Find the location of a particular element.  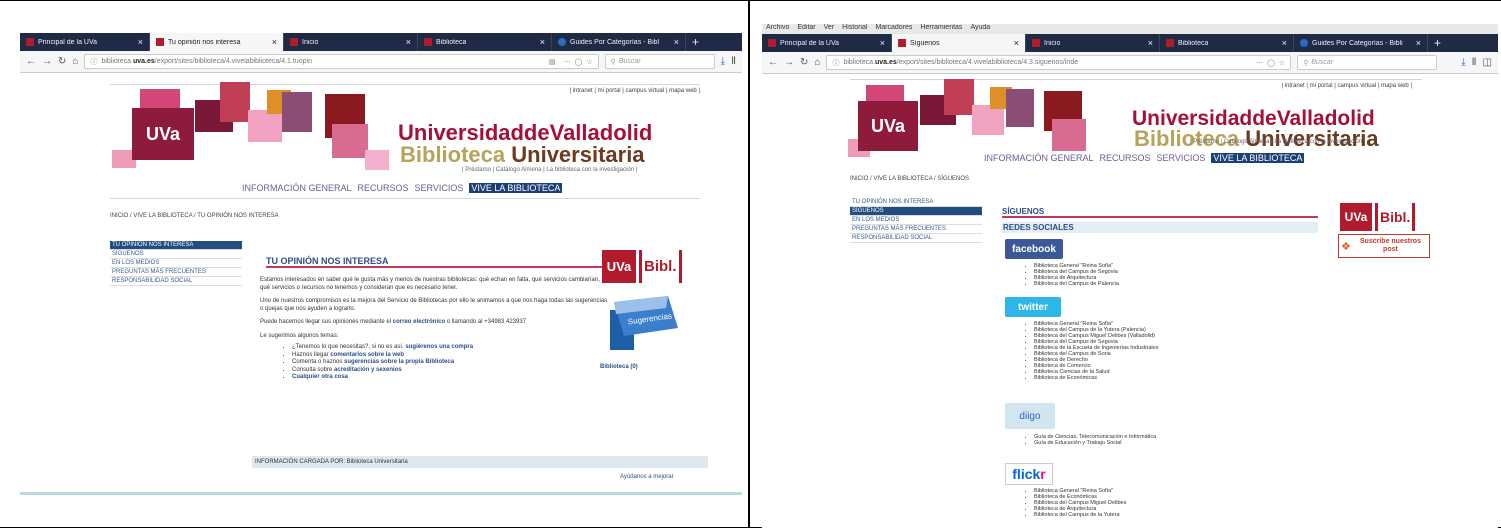

mailbox-icon: Sugerencias y Quejas is located at coordinates (646, 325).